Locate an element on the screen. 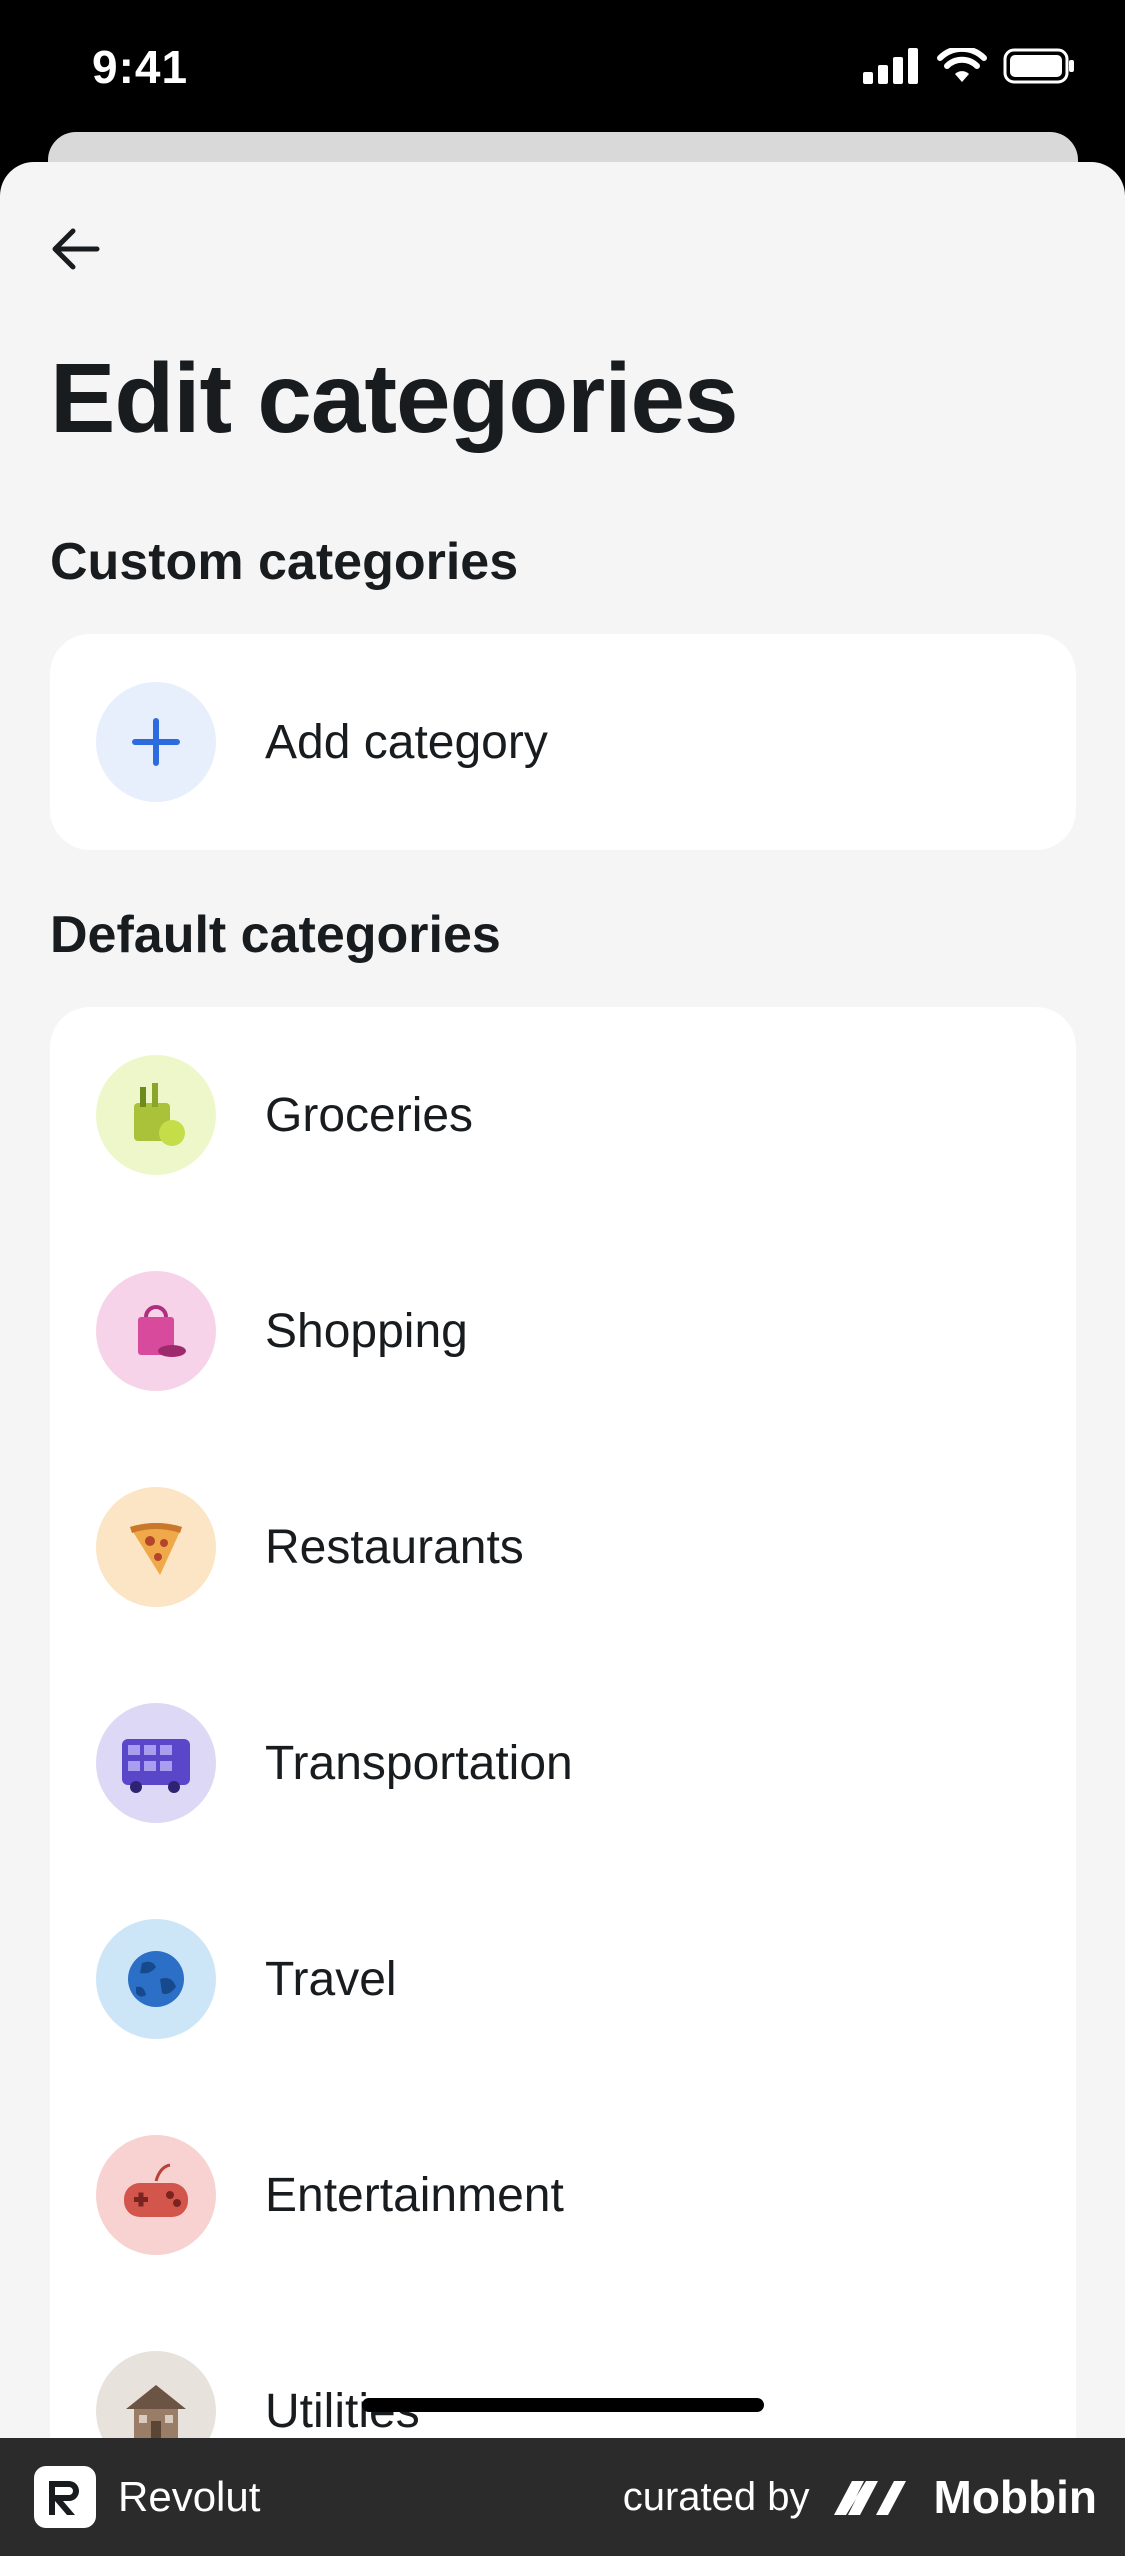 This screenshot has height=2556, width=1125. shopping-bag-icon is located at coordinates (156, 1331).